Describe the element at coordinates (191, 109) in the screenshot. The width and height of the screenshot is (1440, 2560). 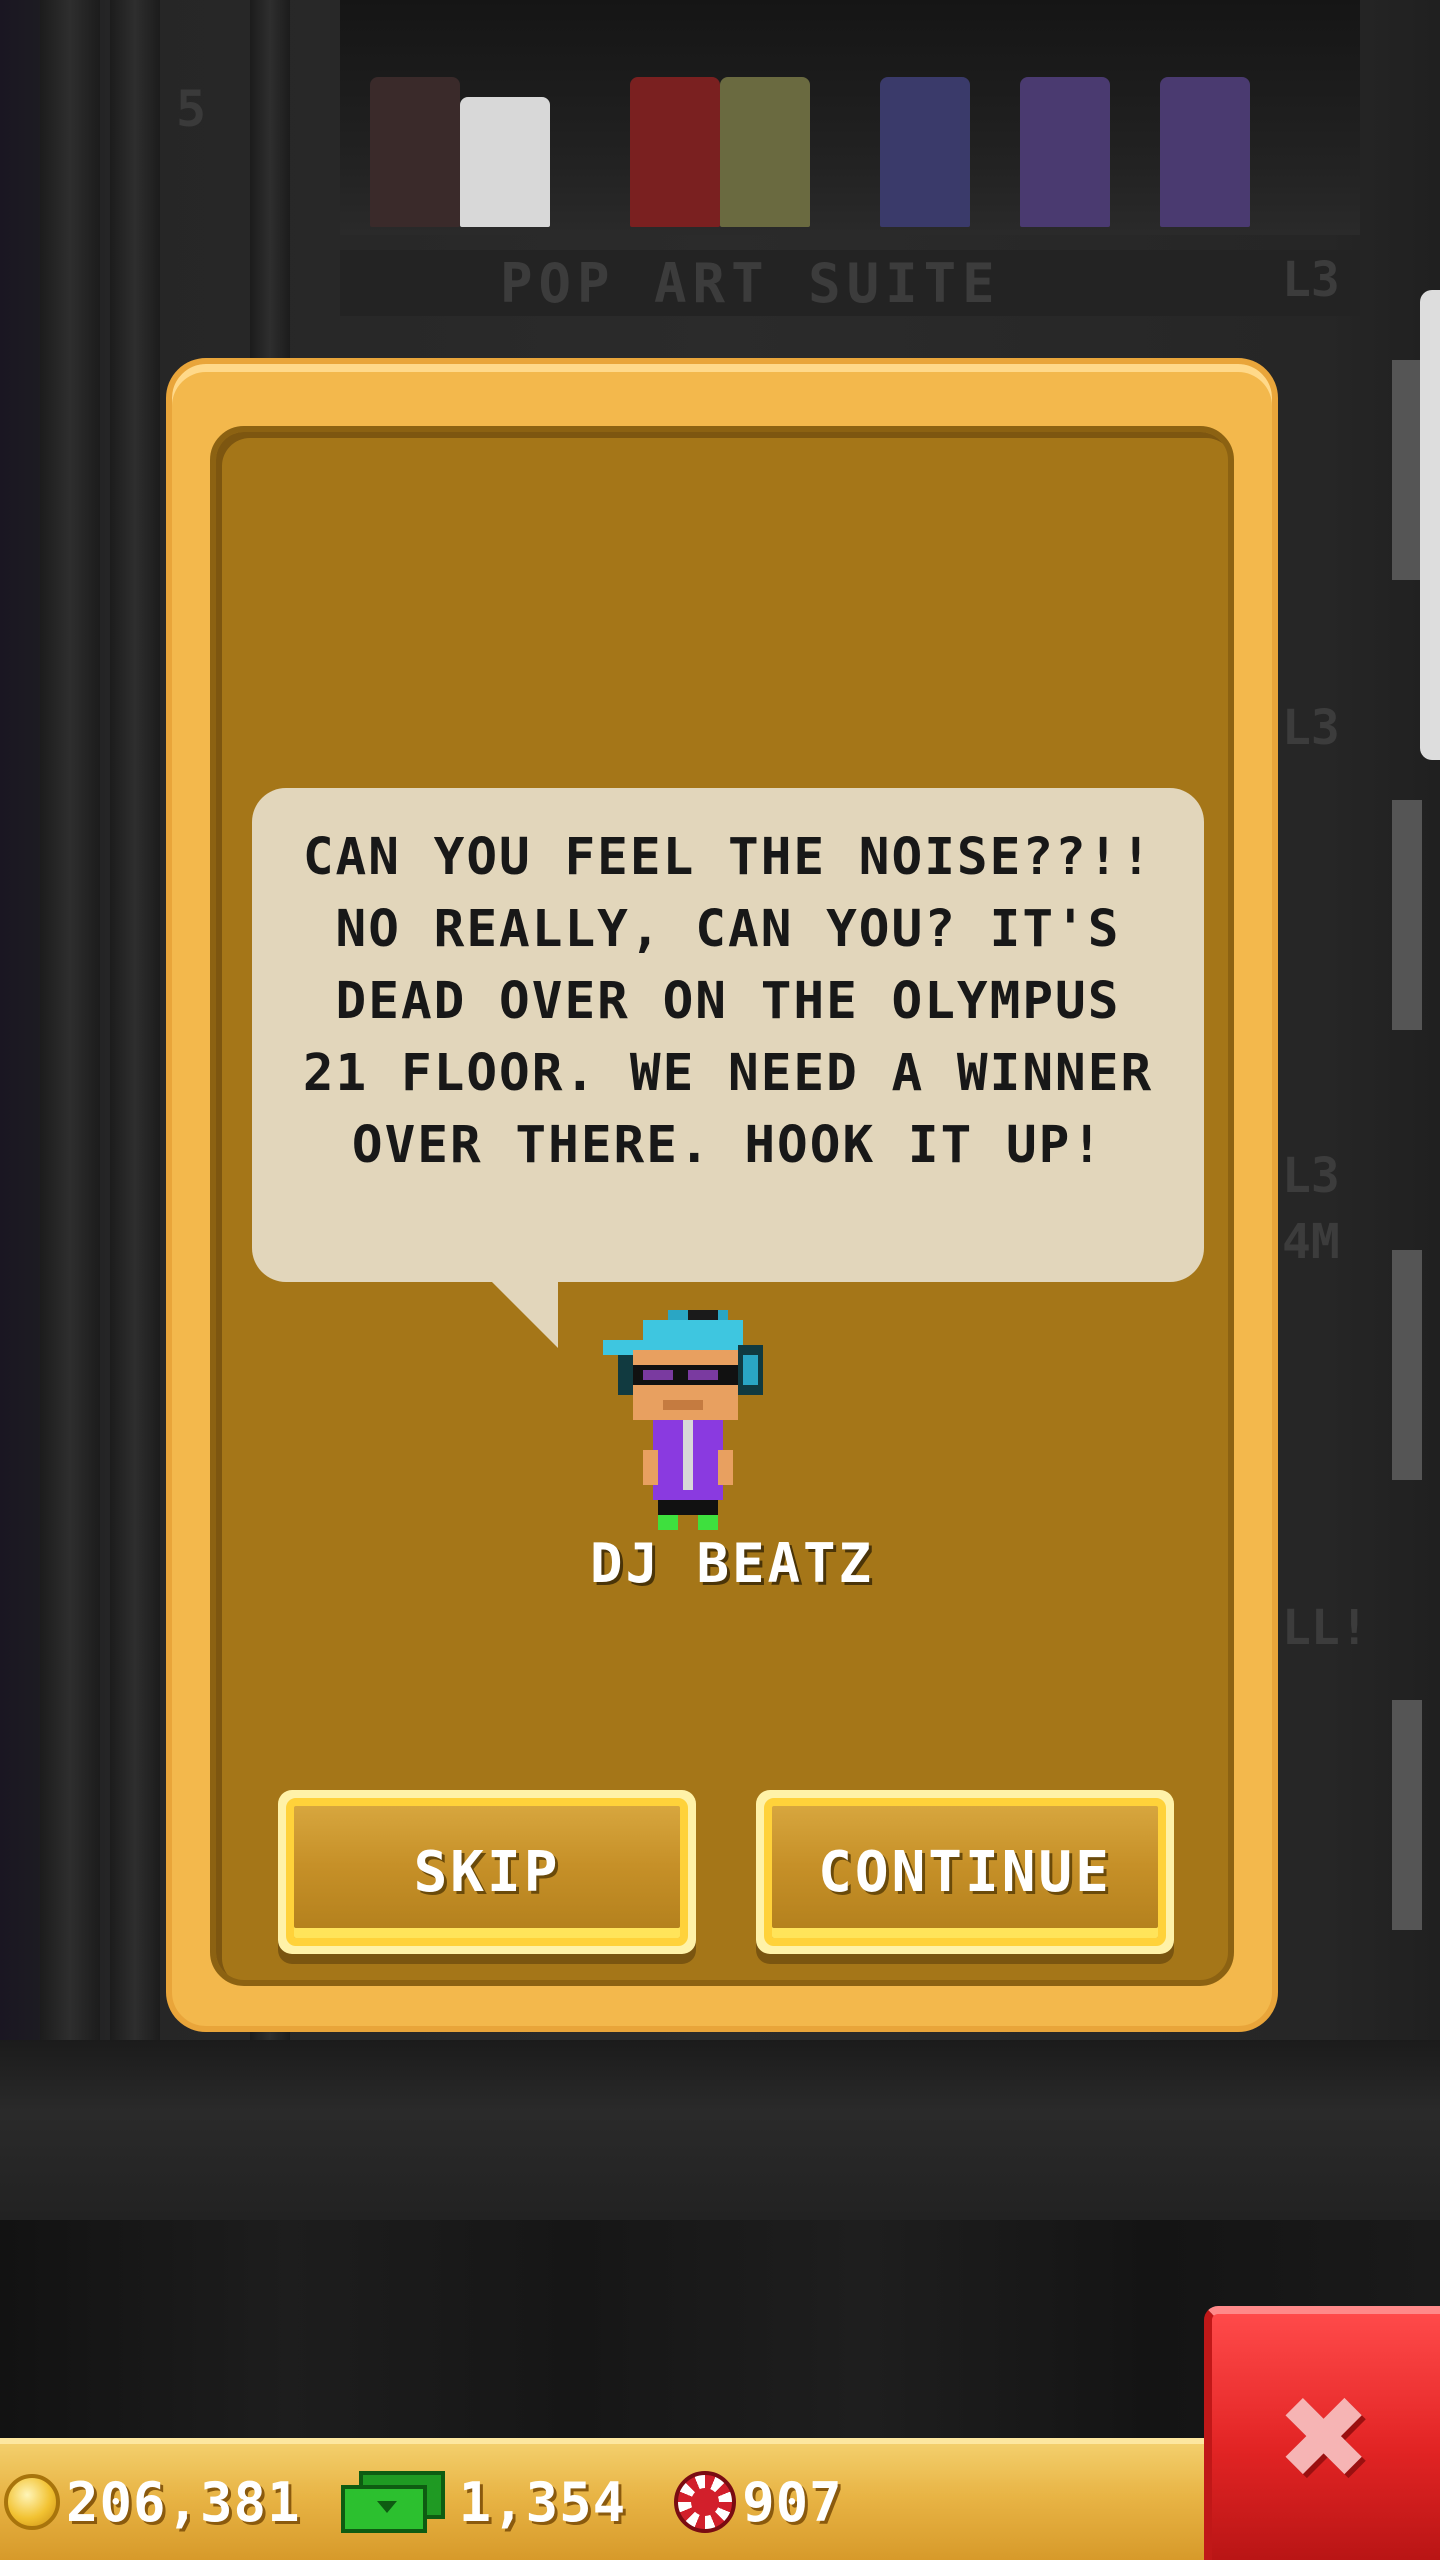
I see `floor-number: 5` at that location.